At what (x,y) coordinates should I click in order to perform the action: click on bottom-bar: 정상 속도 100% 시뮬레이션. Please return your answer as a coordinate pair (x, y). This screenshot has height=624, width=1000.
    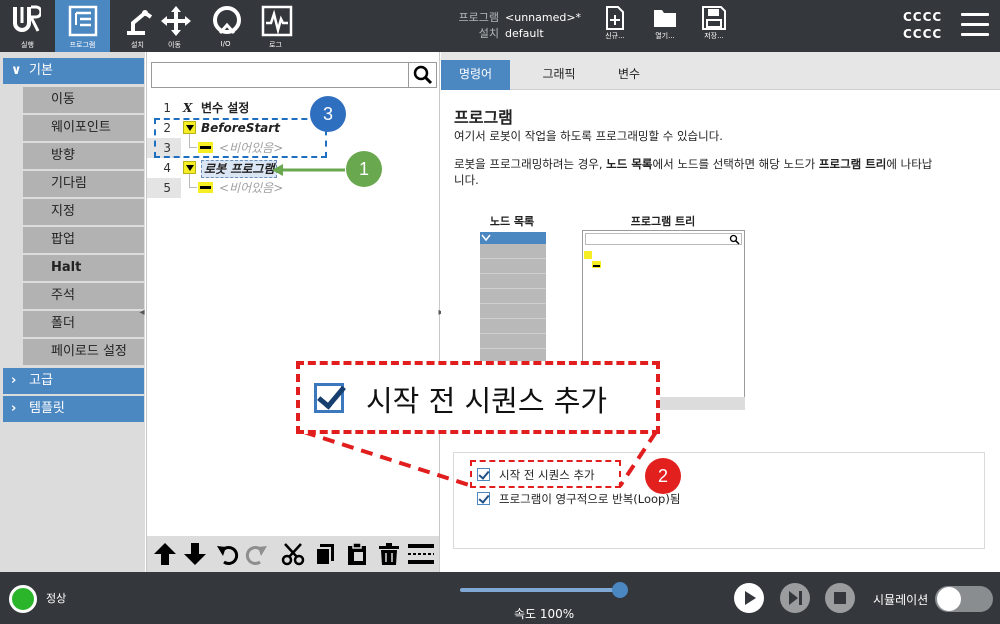
    Looking at the image, I should click on (500, 598).